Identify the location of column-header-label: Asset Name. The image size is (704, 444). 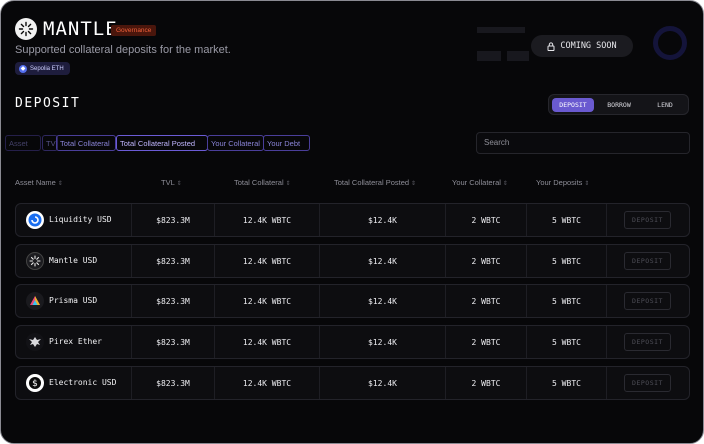
(35, 182).